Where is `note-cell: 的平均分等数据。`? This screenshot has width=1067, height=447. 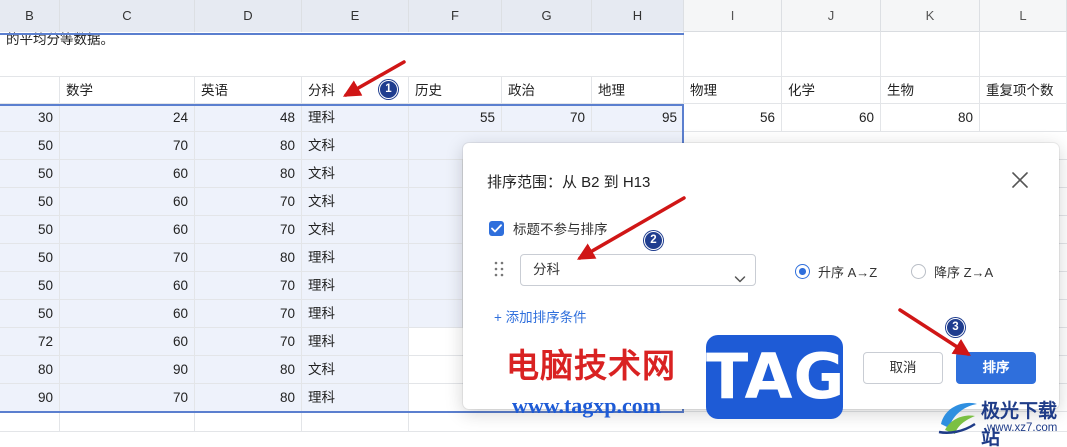 note-cell: 的平均分等数据。 is located at coordinates (342, 54).